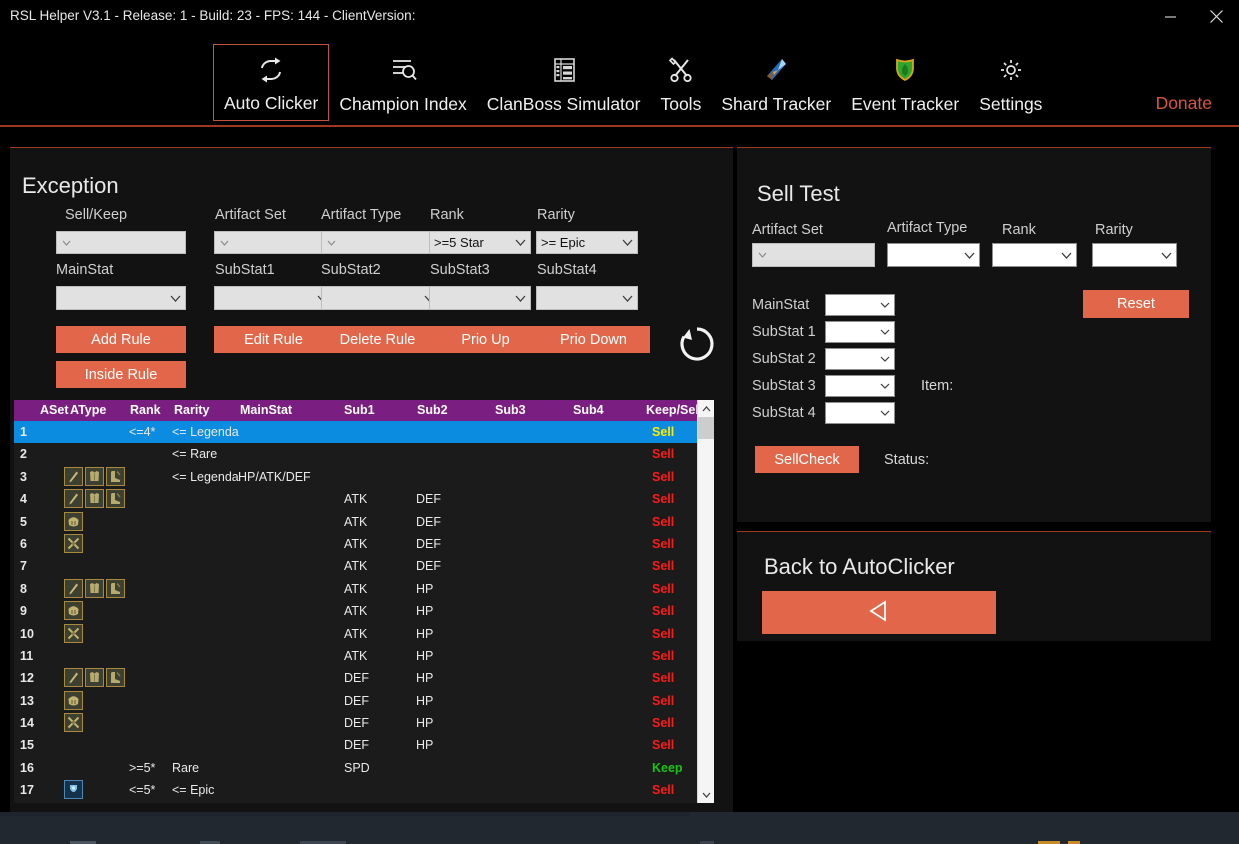 Image resolution: width=1239 pixels, height=844 pixels. What do you see at coordinates (364, 701) in the screenshot?
I see `table-row: 13 DEF HP Sell` at bounding box center [364, 701].